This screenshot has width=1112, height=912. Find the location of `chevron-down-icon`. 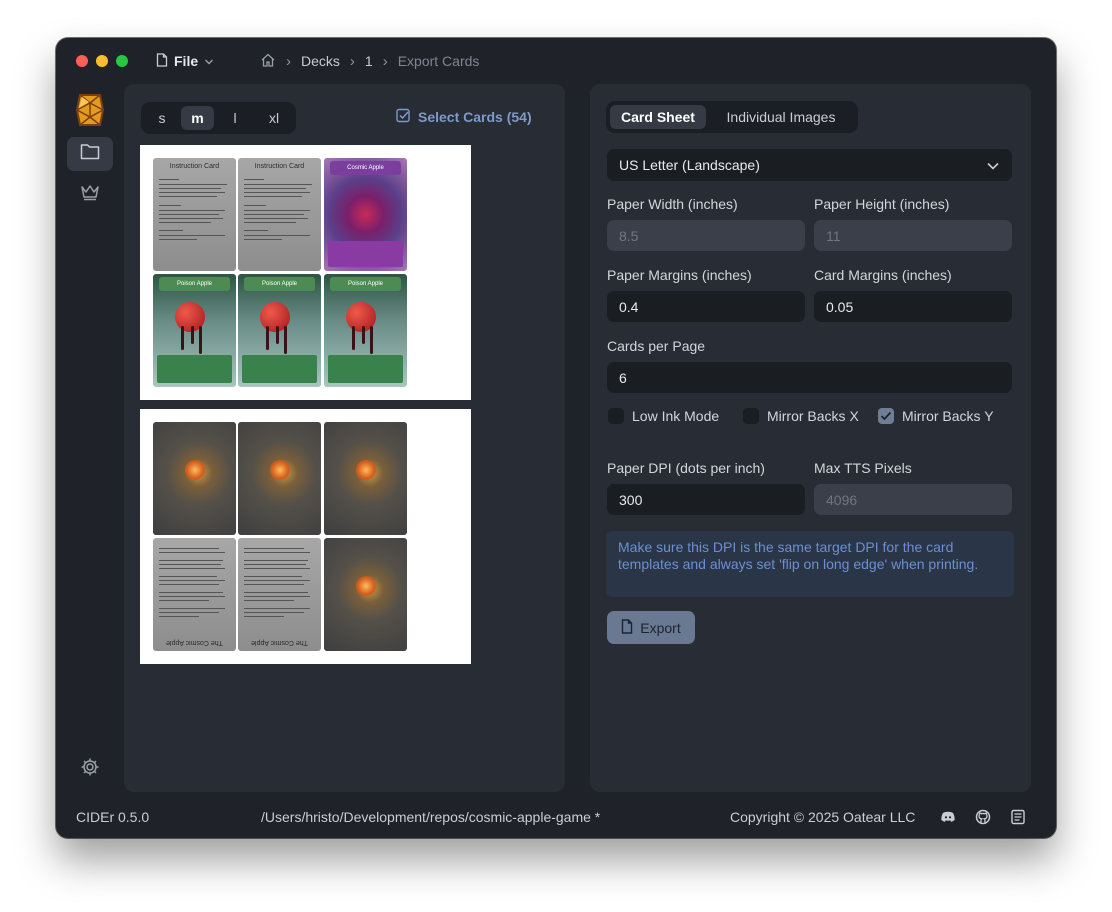

chevron-down-icon is located at coordinates (209, 61).